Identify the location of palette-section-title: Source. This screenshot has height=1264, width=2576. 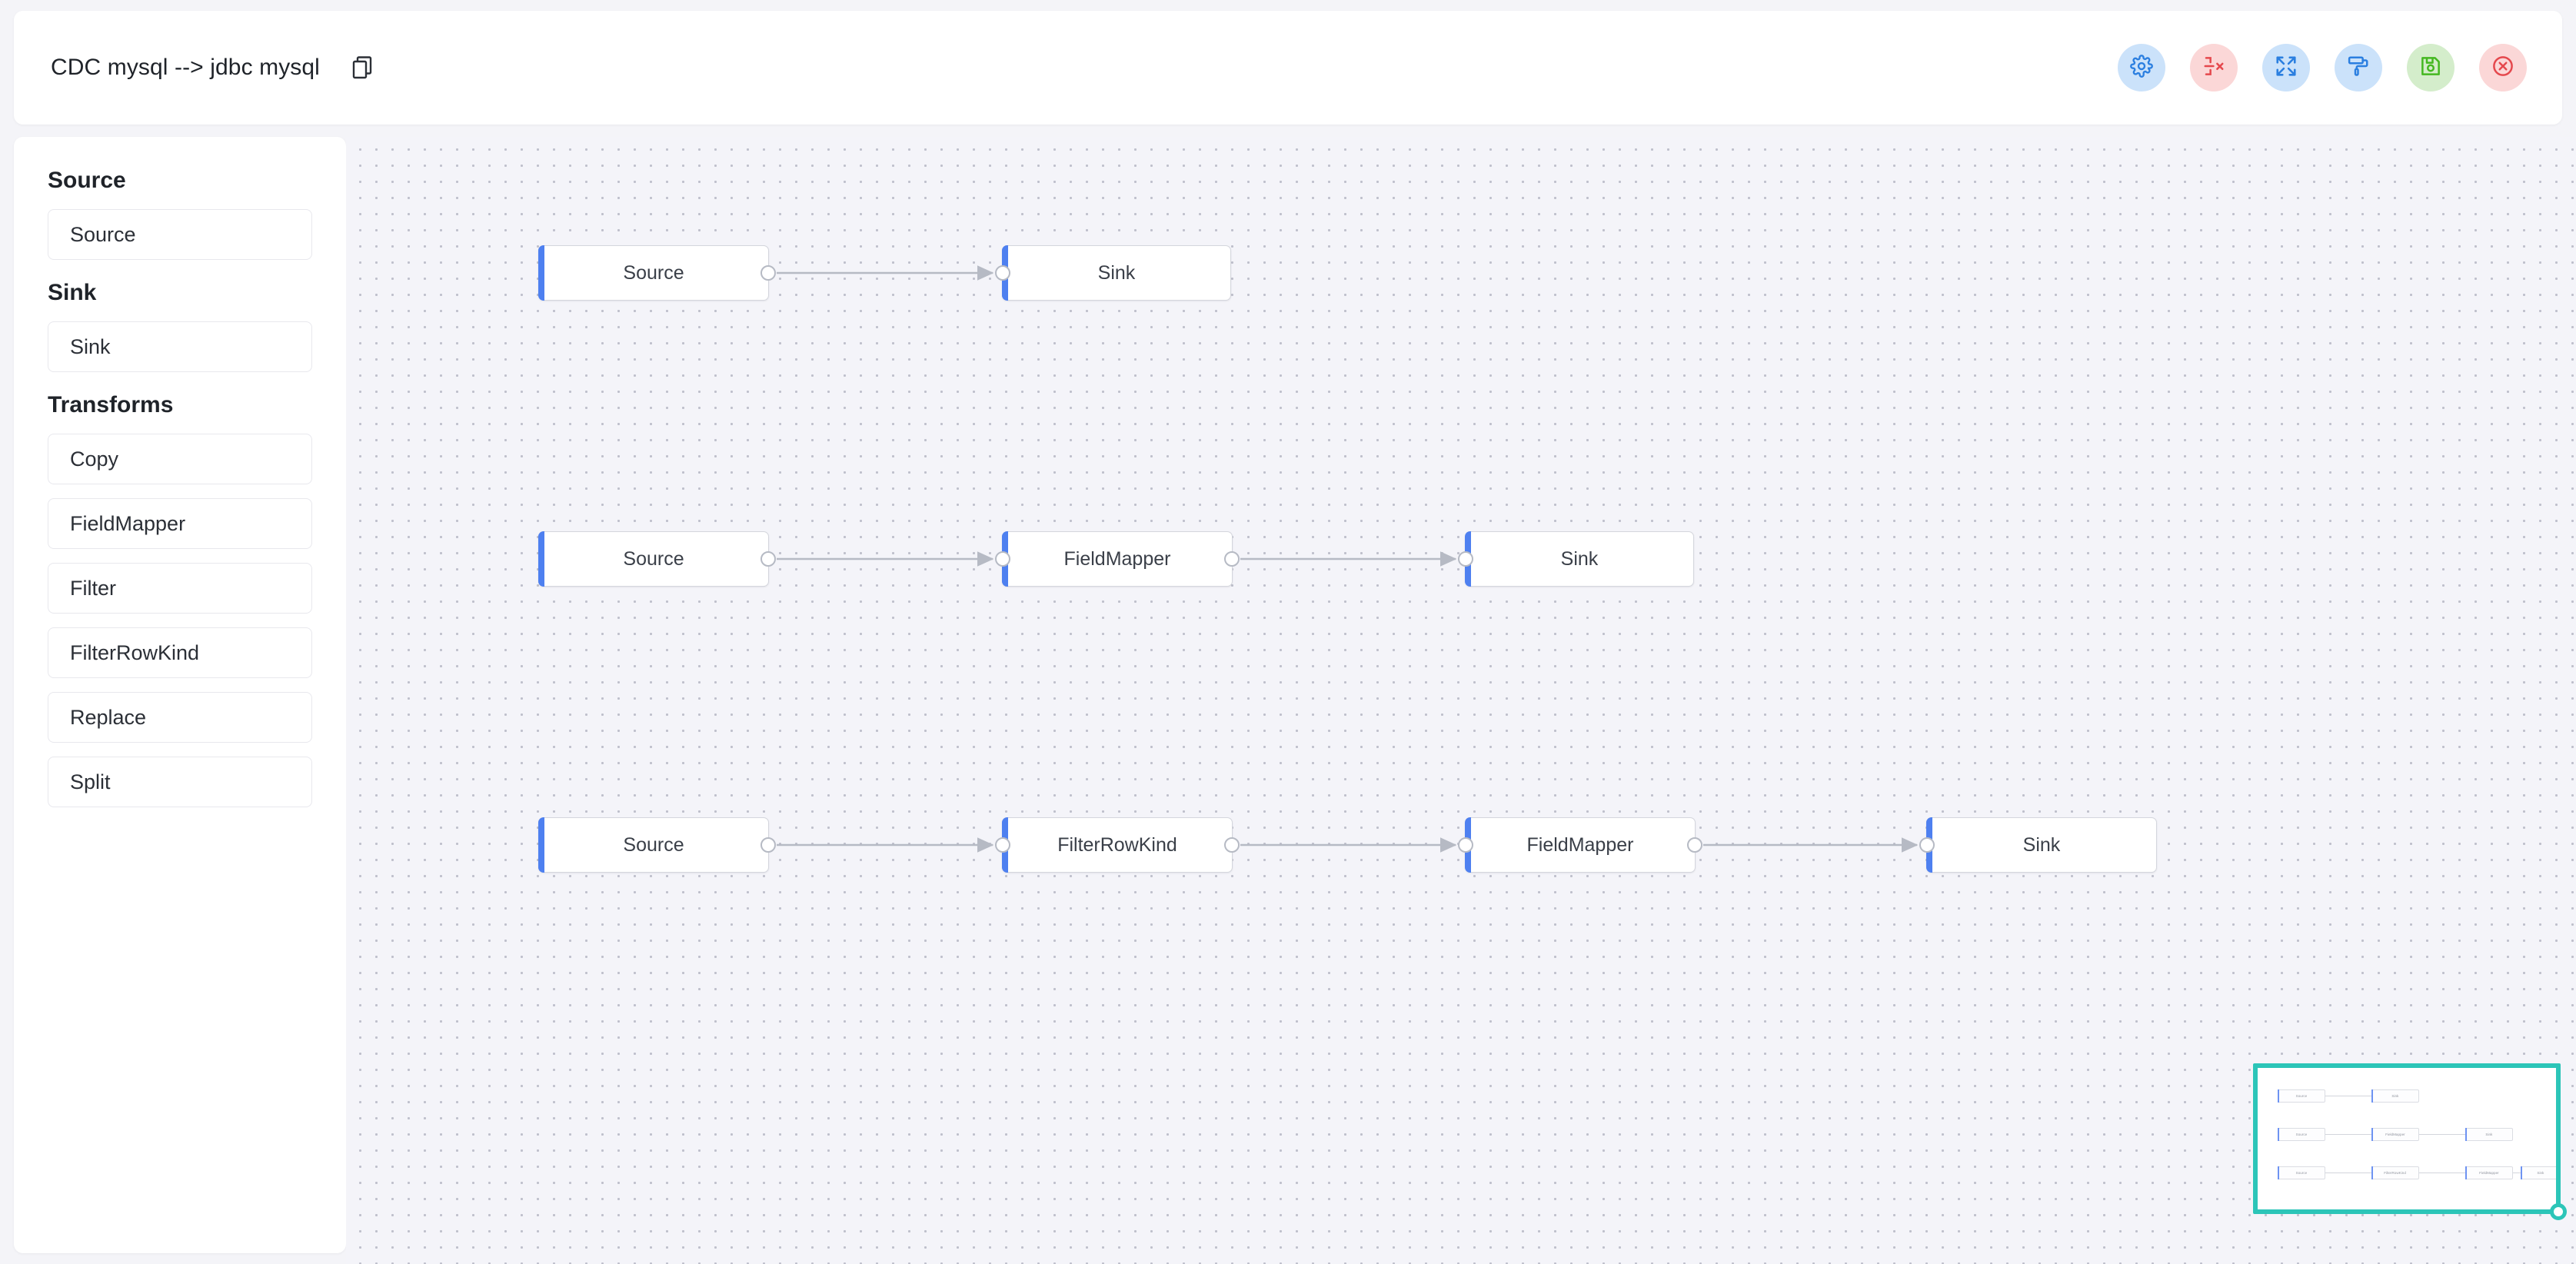
(87, 180).